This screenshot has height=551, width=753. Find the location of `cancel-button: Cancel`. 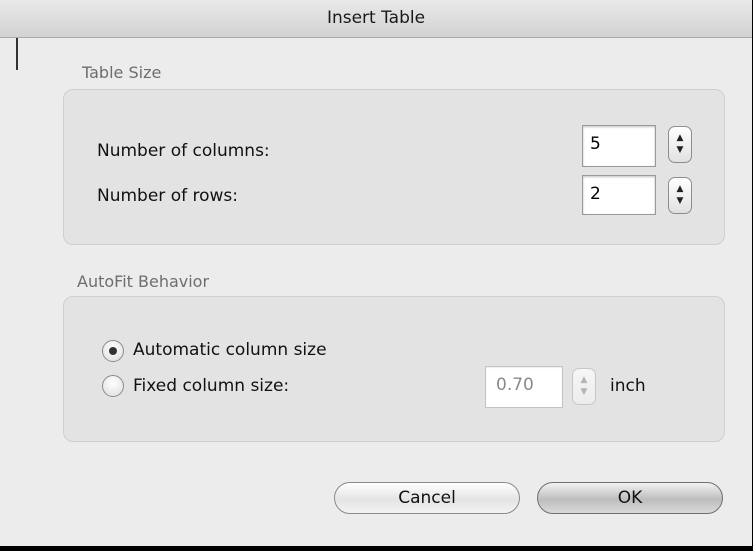

cancel-button: Cancel is located at coordinates (427, 498).